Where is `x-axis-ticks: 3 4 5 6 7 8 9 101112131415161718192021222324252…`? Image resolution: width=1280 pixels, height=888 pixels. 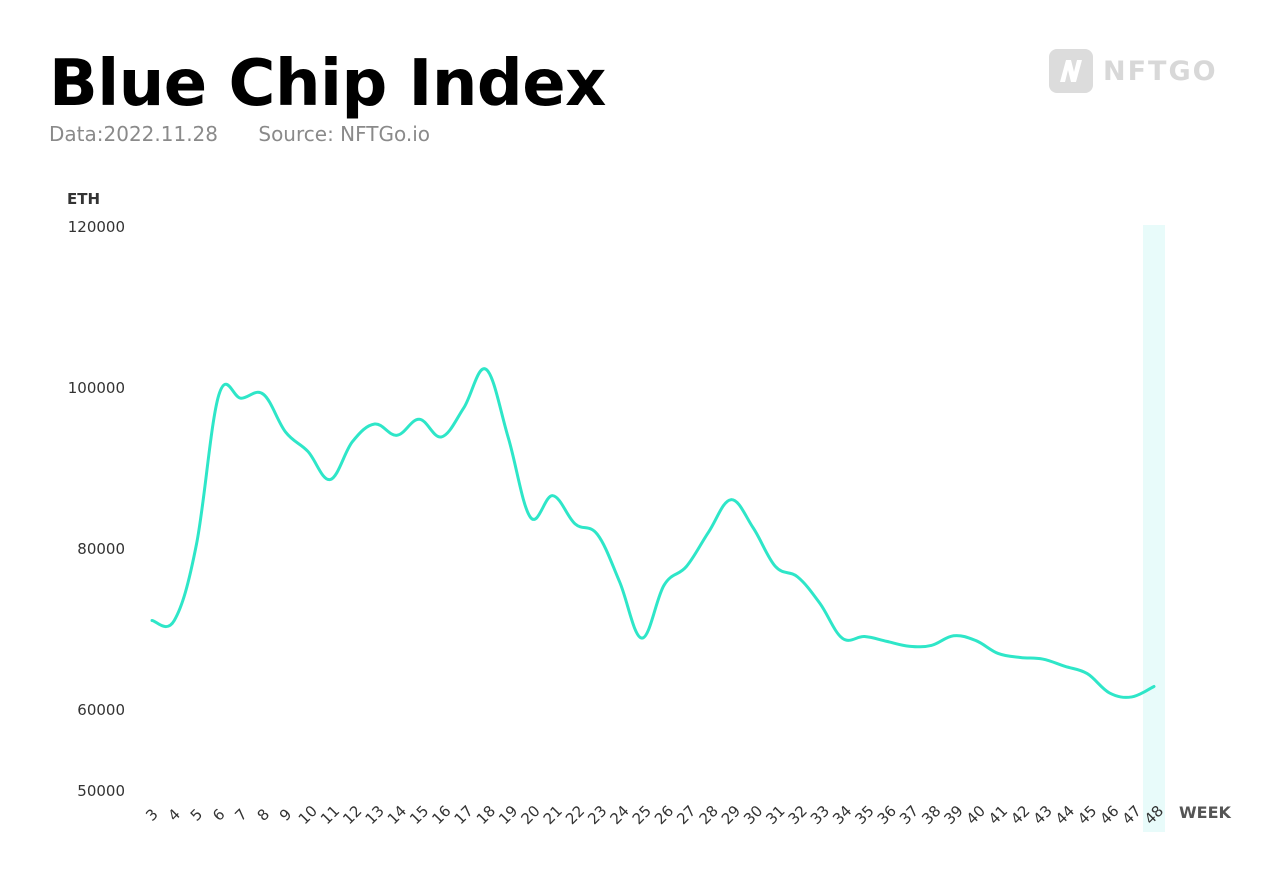
x-axis-ticks: 3 4 5 6 7 8 9 101112131415161718192021222324252… is located at coordinates (654, 815).